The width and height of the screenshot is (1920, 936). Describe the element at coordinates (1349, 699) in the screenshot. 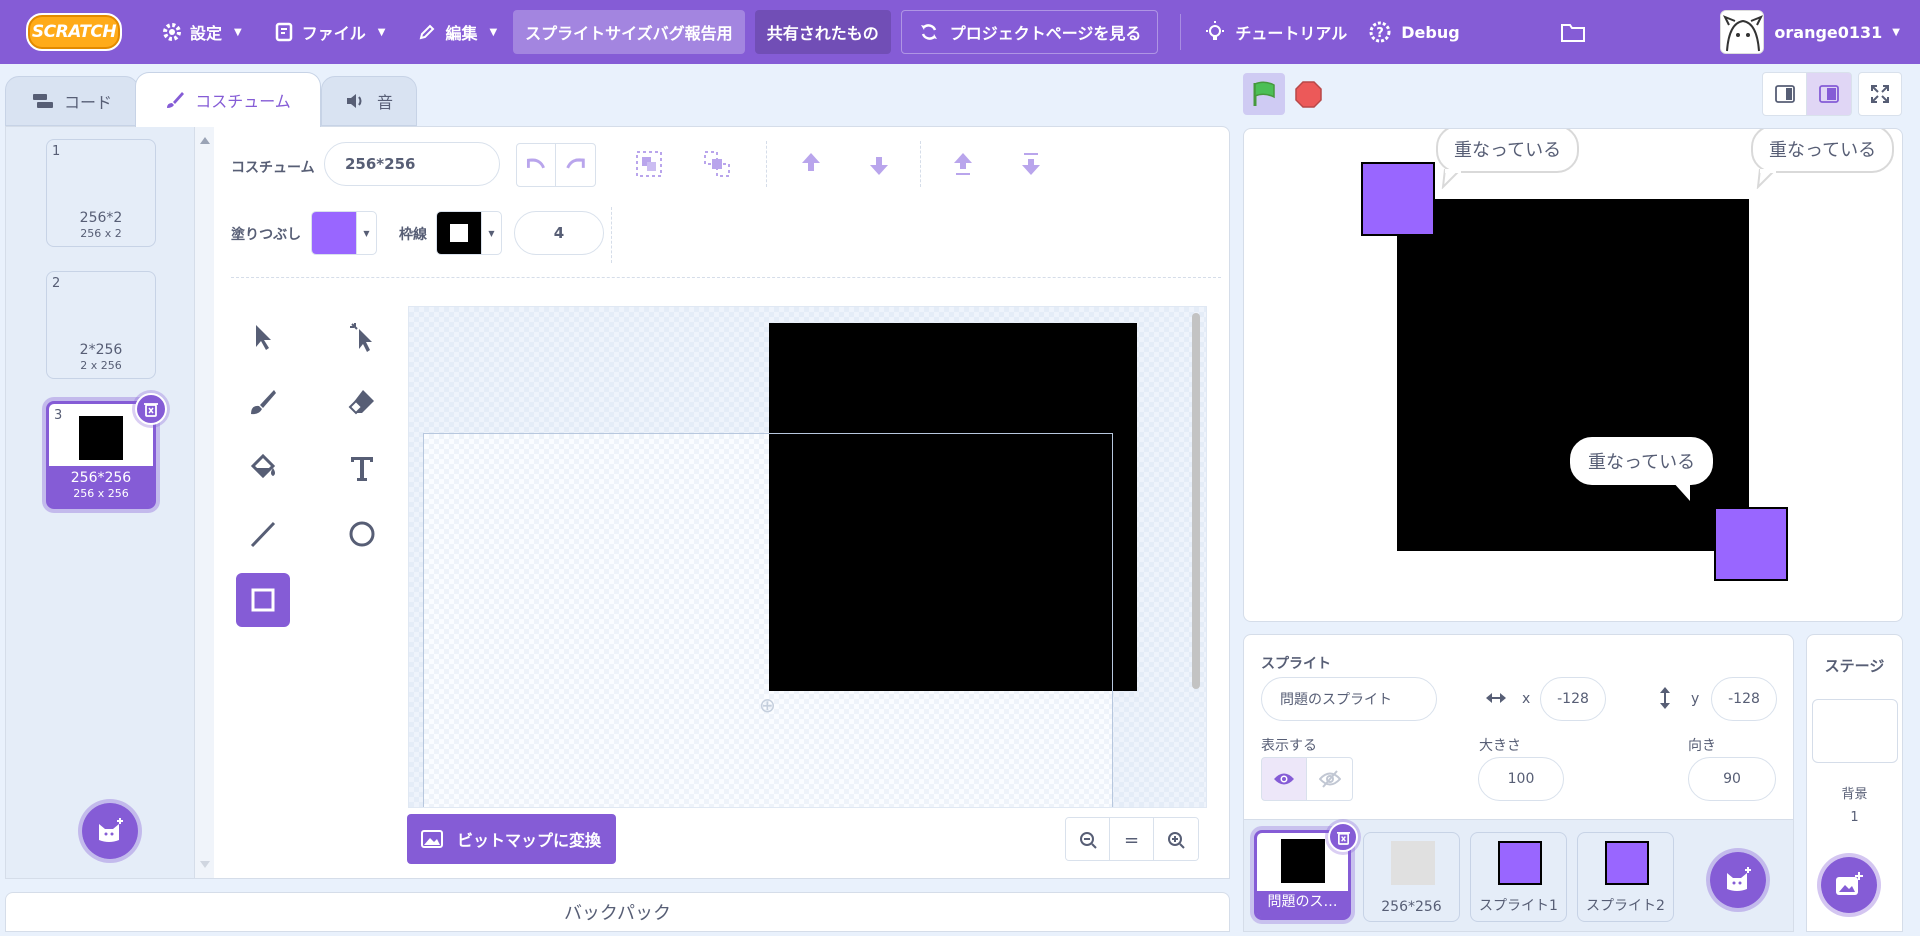

I see `sprite-name-input: 問題のスプライト` at that location.